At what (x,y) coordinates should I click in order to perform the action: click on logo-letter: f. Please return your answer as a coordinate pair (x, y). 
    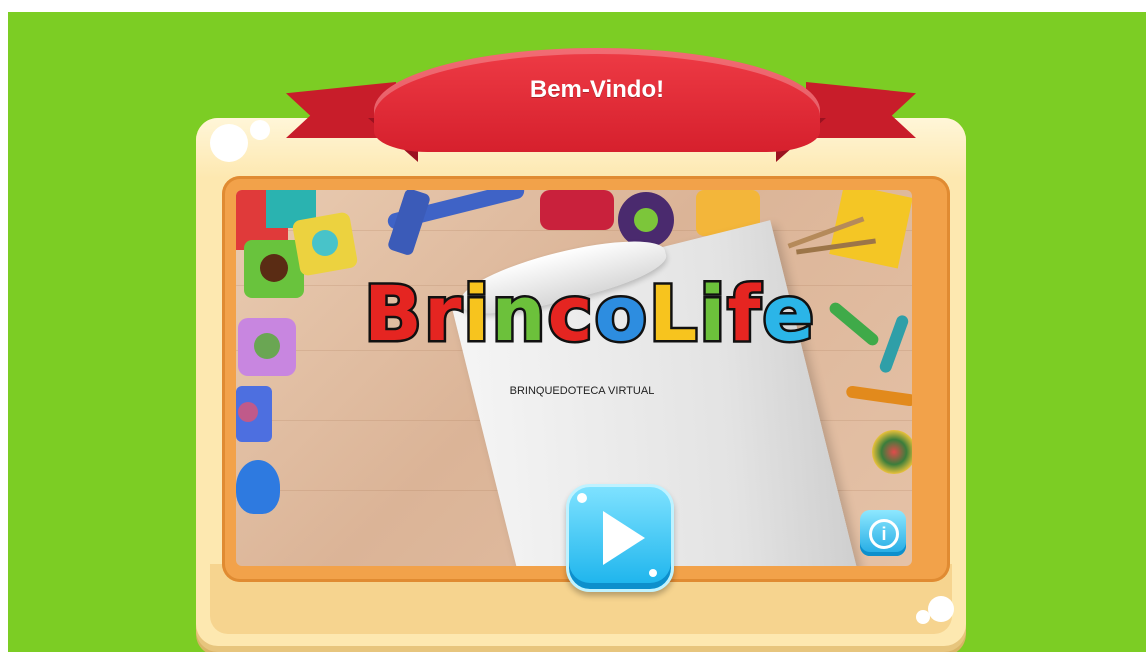
    Looking at the image, I should click on (744, 313).